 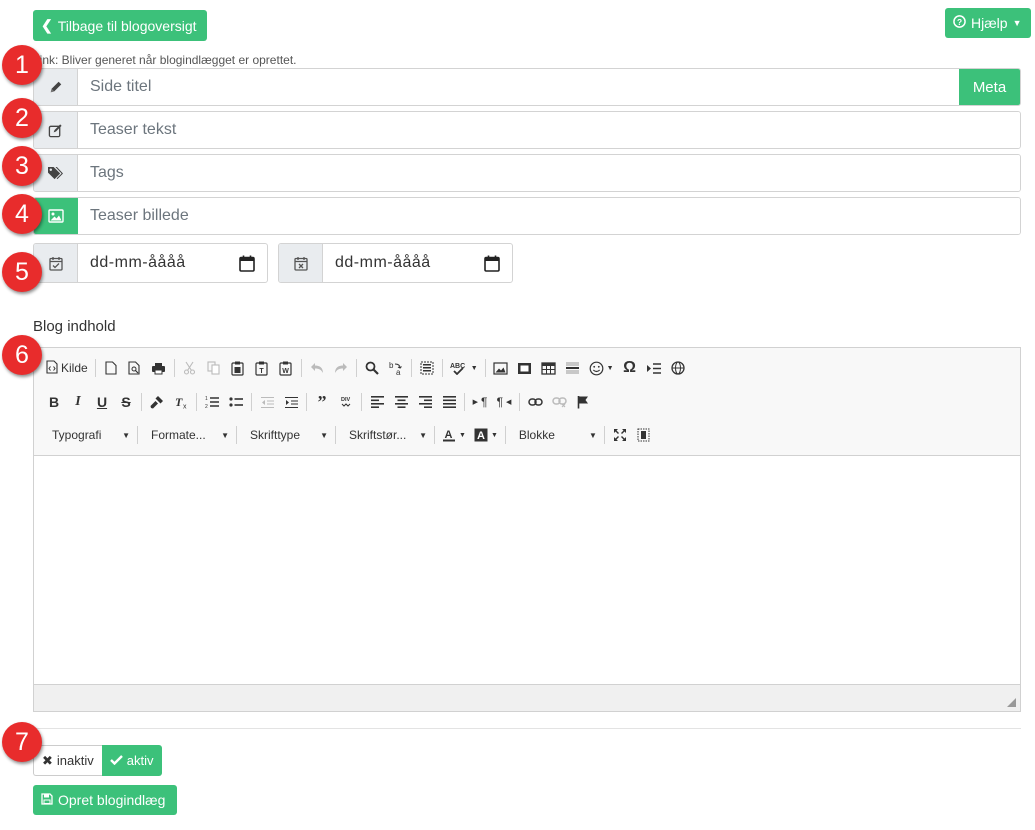 I want to click on preview-icon, so click(x=135, y=368).